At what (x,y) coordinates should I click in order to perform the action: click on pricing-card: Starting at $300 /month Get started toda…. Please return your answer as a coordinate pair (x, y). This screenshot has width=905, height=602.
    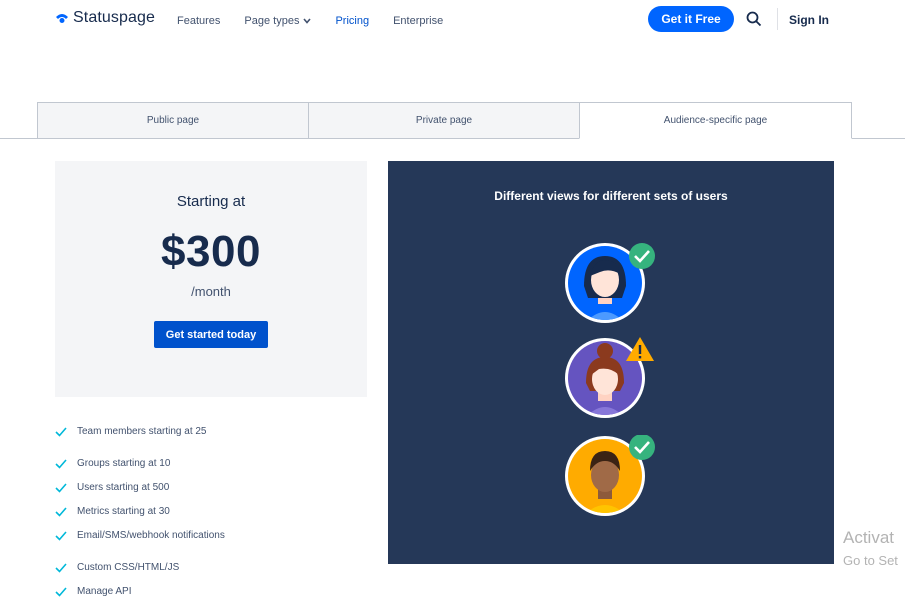
    Looking at the image, I should click on (211, 279).